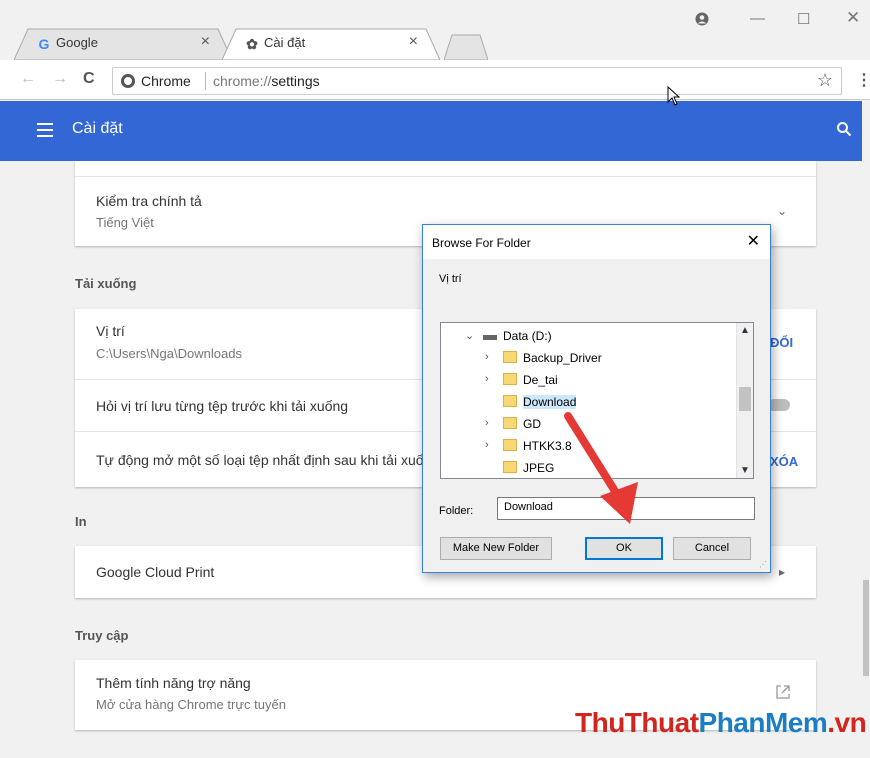 The height and width of the screenshot is (758, 870). I want to click on page-title: Cài đặt, so click(97, 128).